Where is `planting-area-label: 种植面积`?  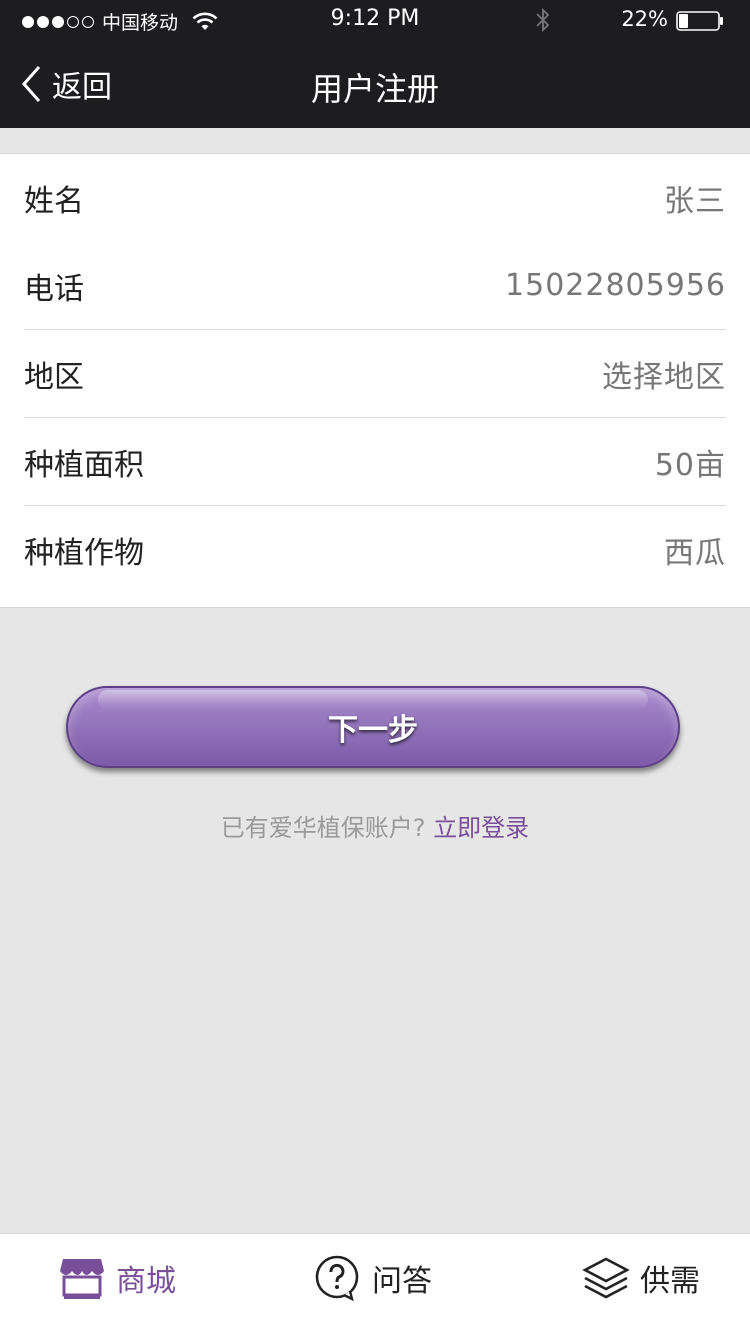 planting-area-label: 种植面积 is located at coordinates (84, 465).